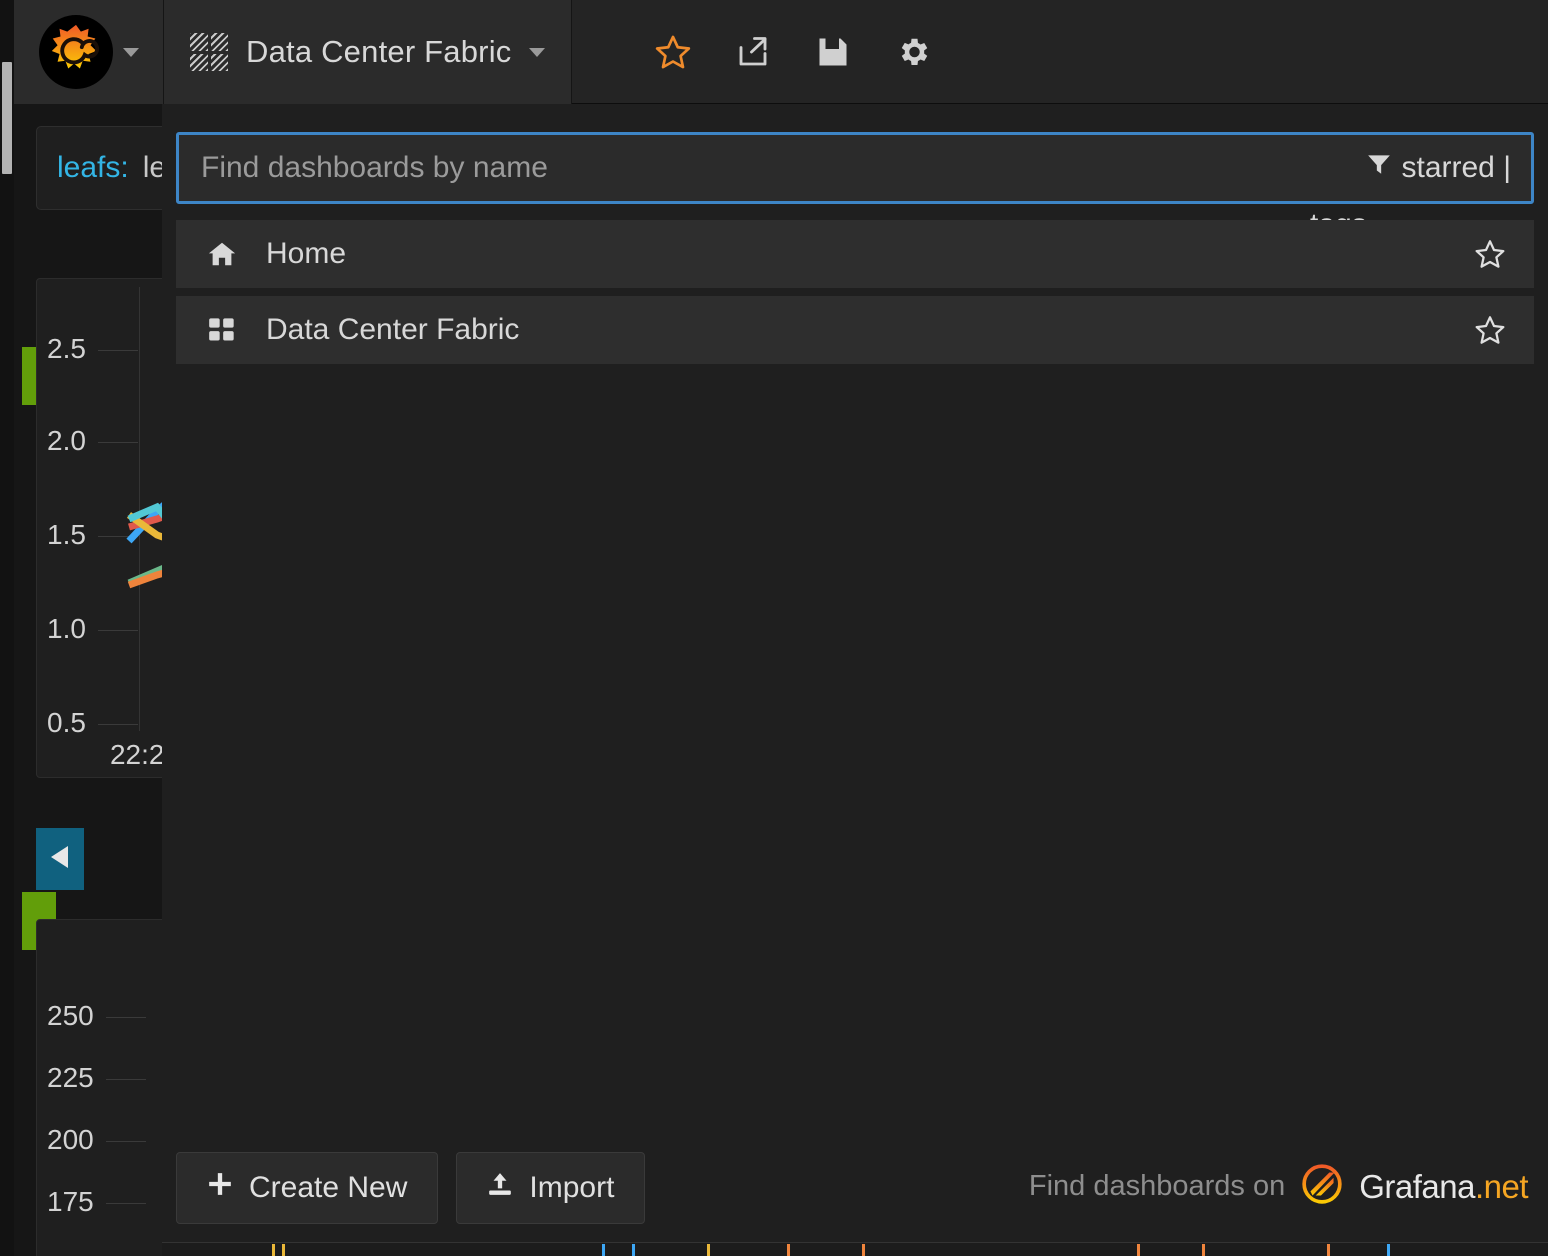  I want to click on save-icon, so click(833, 52).